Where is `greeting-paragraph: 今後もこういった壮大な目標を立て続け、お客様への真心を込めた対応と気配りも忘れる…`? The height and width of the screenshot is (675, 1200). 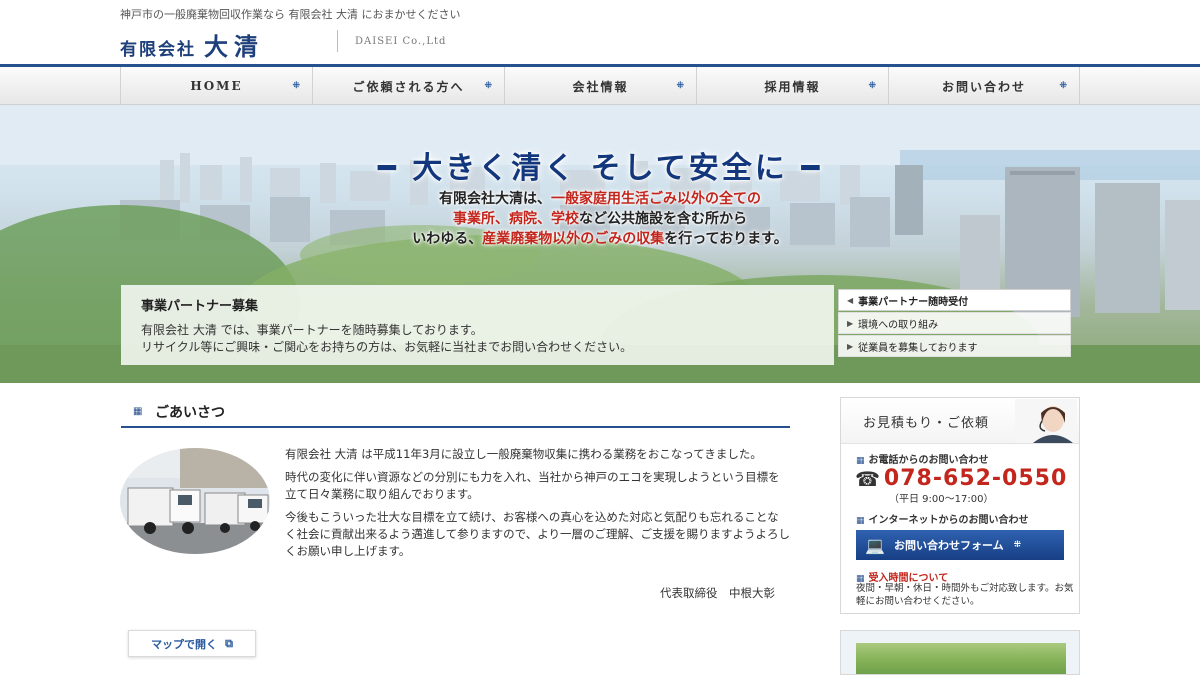 greeting-paragraph: 今後もこういった壮大な目標を立て続け、お客様への真心を込めた対応と気配りも忘れる… is located at coordinates (537, 534).